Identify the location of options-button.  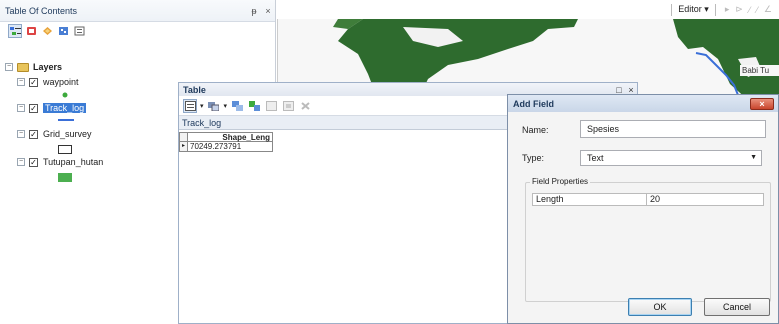
(79, 31).